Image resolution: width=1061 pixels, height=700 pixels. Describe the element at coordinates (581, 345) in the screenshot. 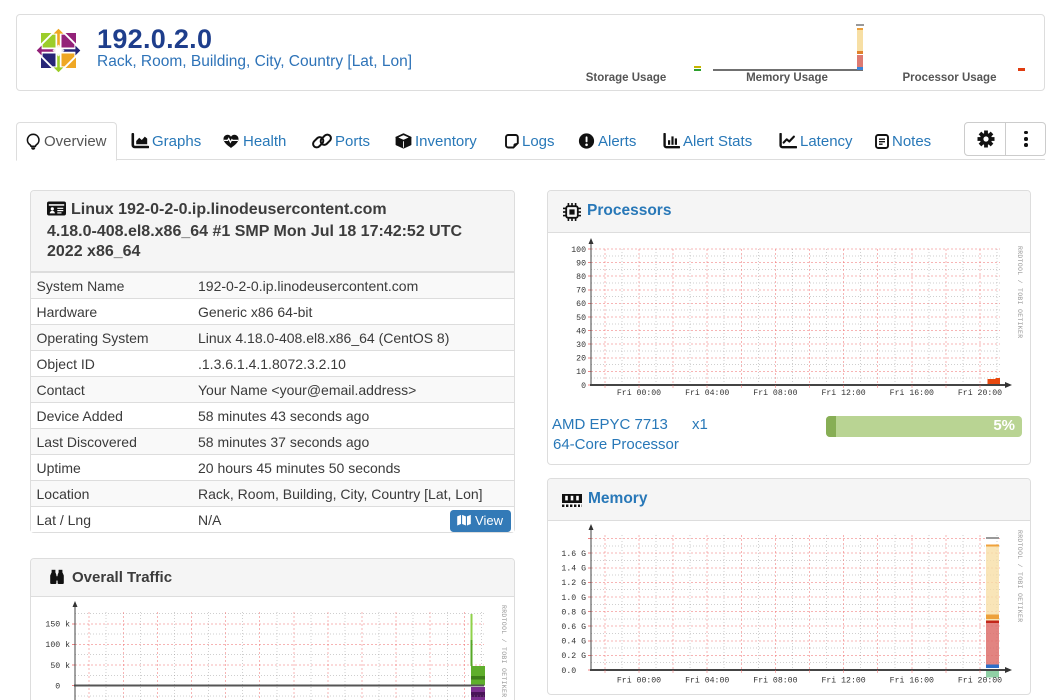

I see `svg-text: 30` at that location.